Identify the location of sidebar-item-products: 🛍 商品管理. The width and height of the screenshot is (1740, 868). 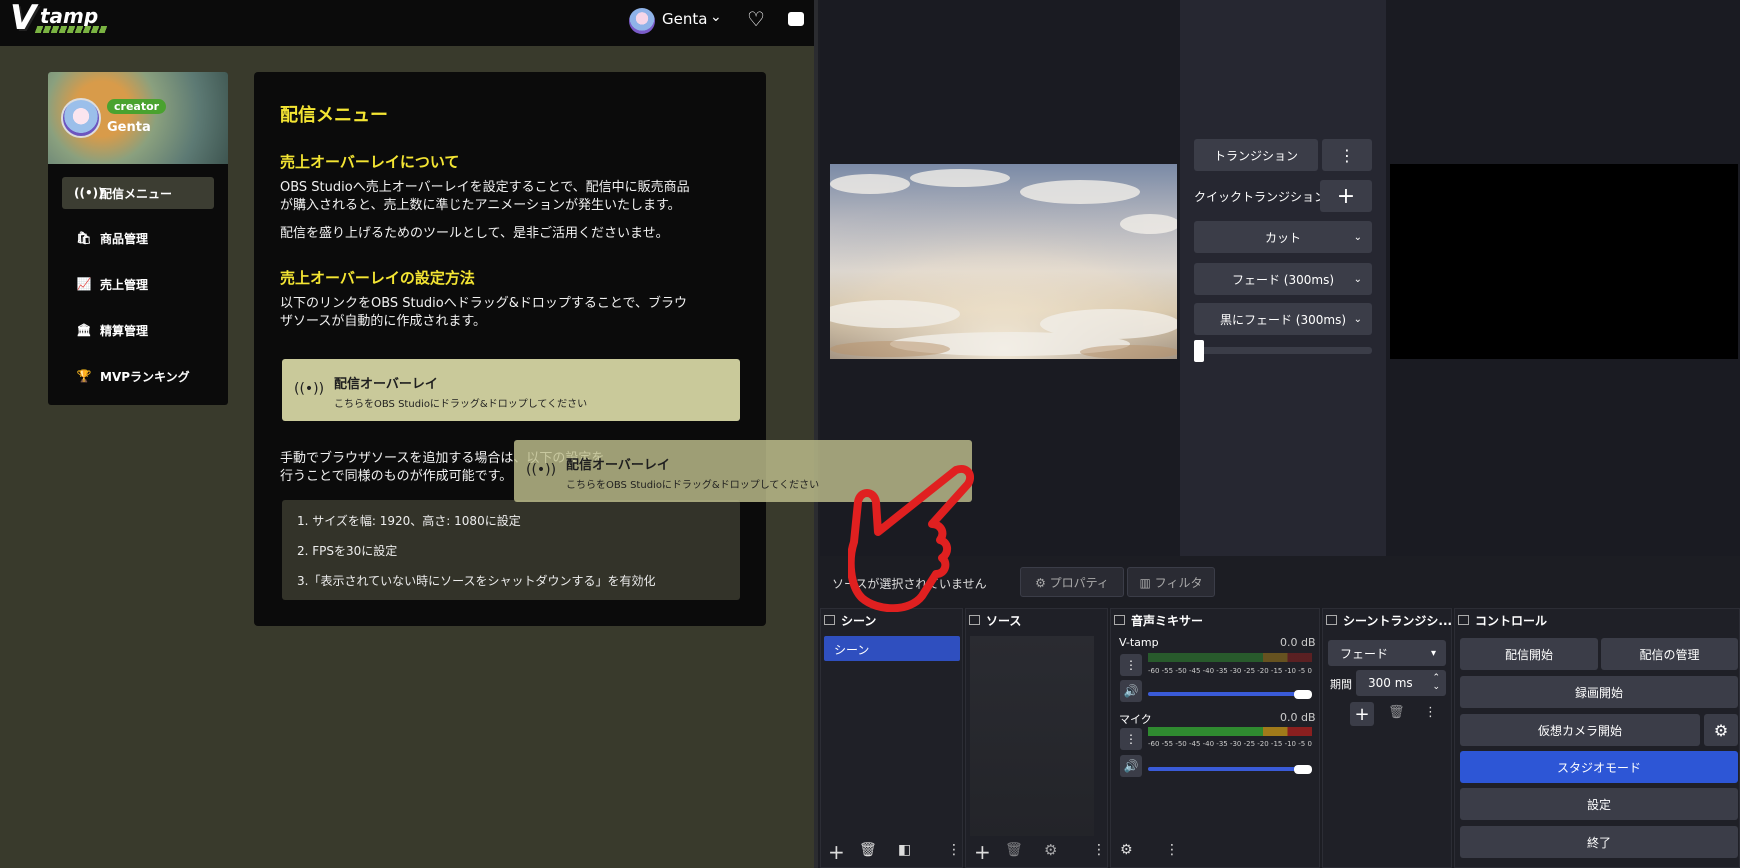
(138, 238).